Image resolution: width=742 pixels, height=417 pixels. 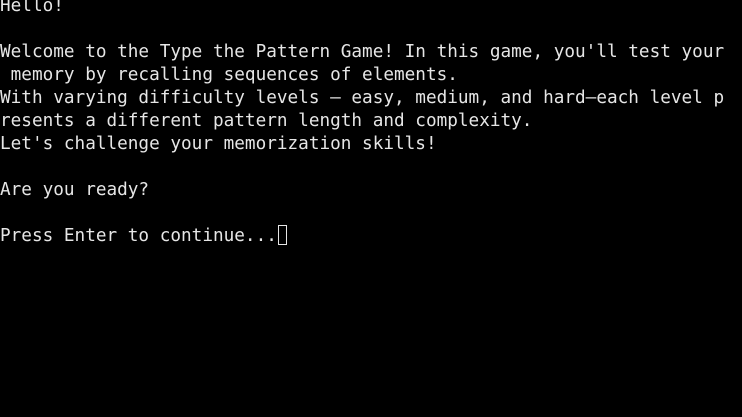 What do you see at coordinates (32, 8) in the screenshot?
I see `greeting-line: Hello!` at bounding box center [32, 8].